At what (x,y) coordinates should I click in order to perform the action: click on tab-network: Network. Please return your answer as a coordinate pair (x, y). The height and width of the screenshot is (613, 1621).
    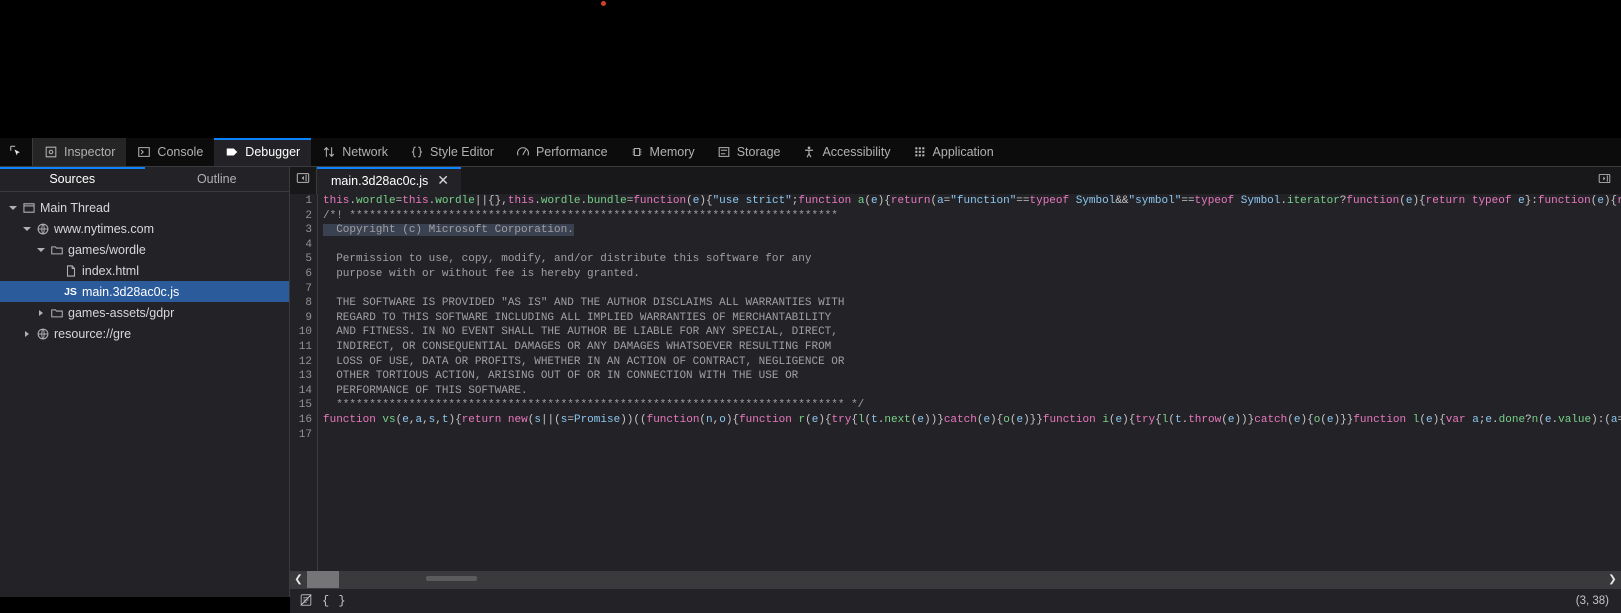
    Looking at the image, I should click on (355, 152).